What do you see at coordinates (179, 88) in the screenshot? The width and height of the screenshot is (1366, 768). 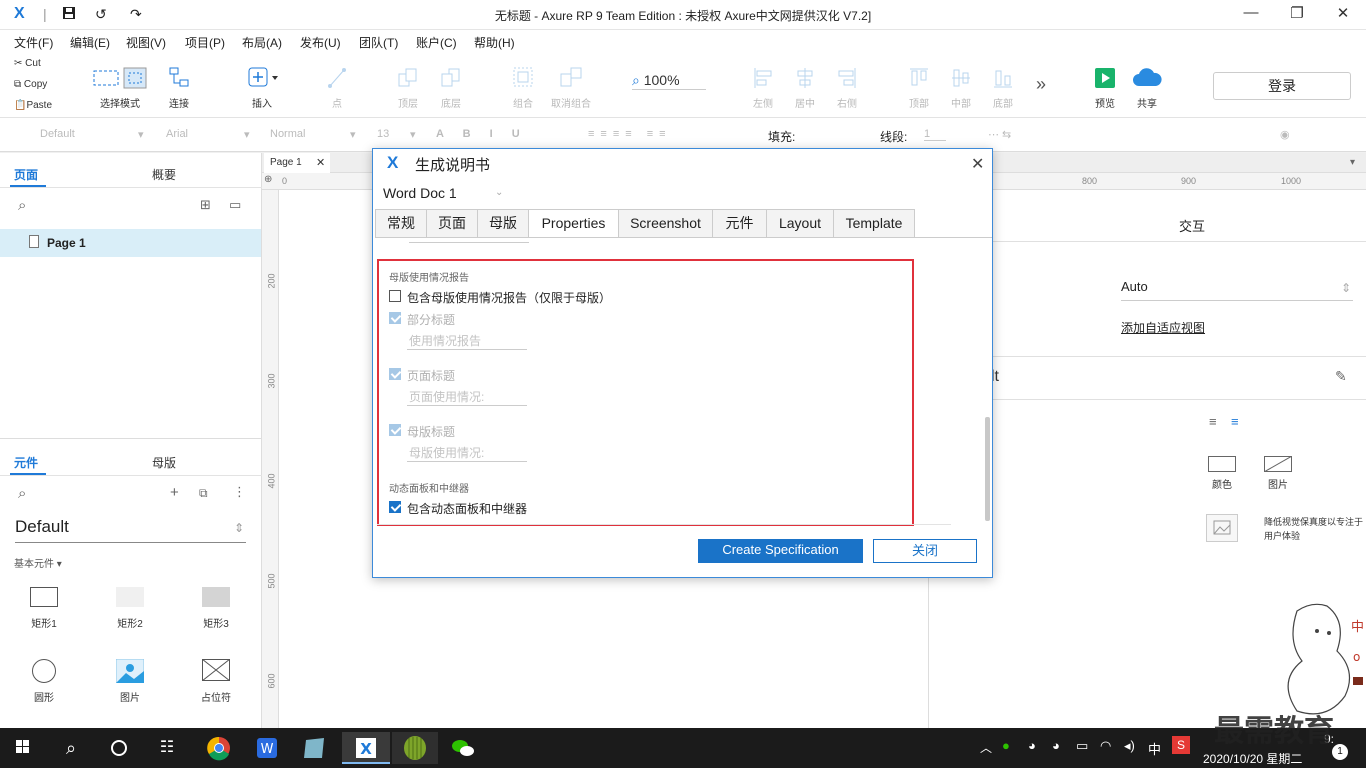 I see `connect-button: 连接` at bounding box center [179, 88].